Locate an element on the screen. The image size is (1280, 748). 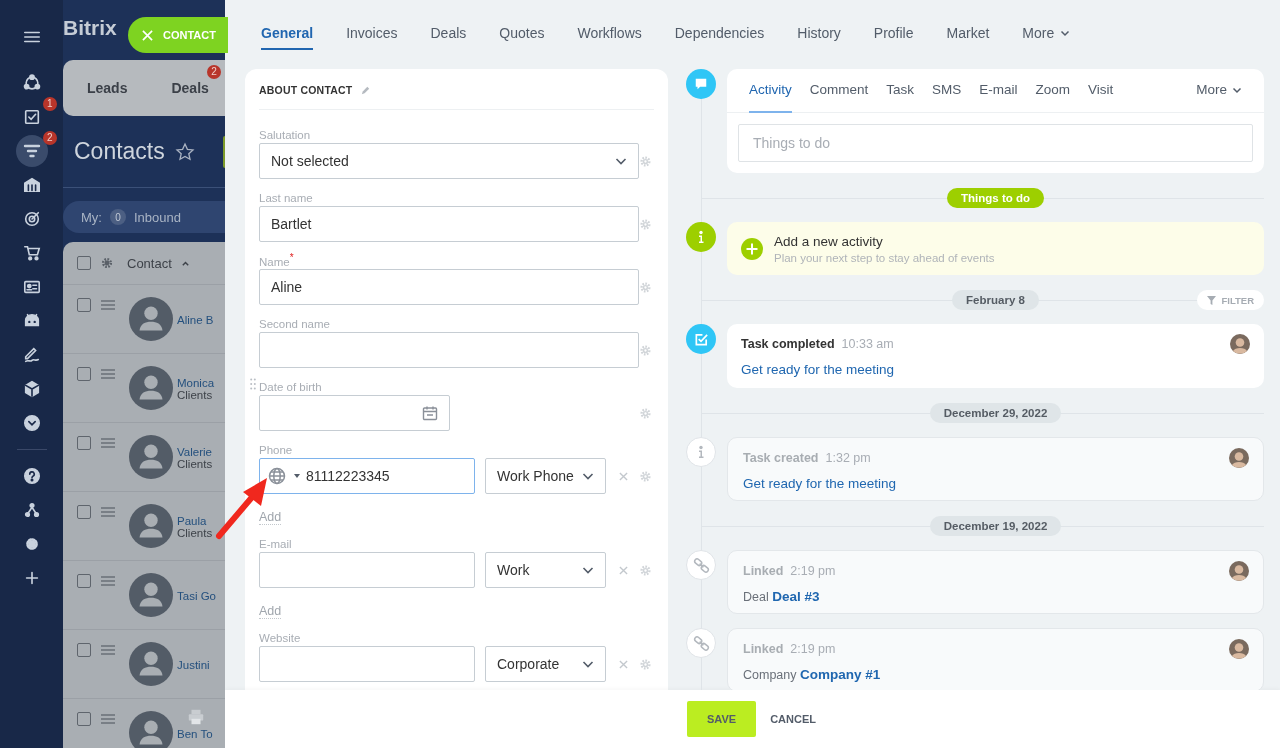
text-field: Bartlet is located at coordinates (449, 224).